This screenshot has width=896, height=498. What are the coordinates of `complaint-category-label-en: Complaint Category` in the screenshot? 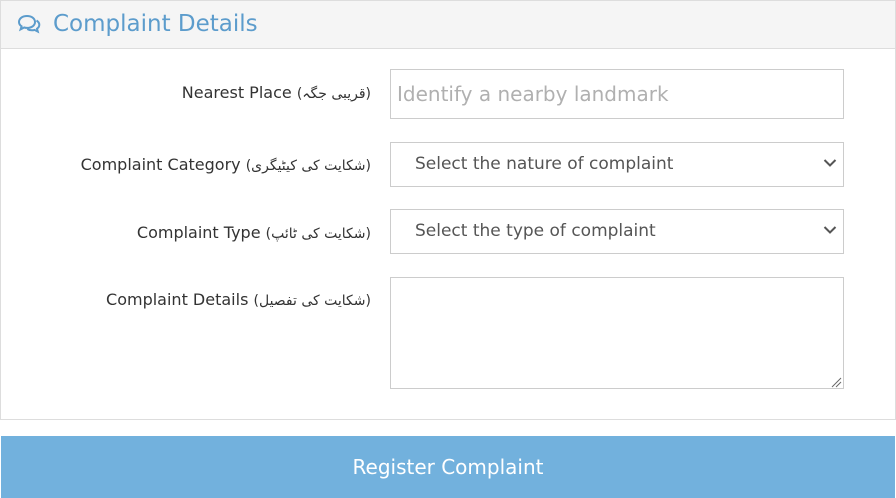 It's located at (160, 164).